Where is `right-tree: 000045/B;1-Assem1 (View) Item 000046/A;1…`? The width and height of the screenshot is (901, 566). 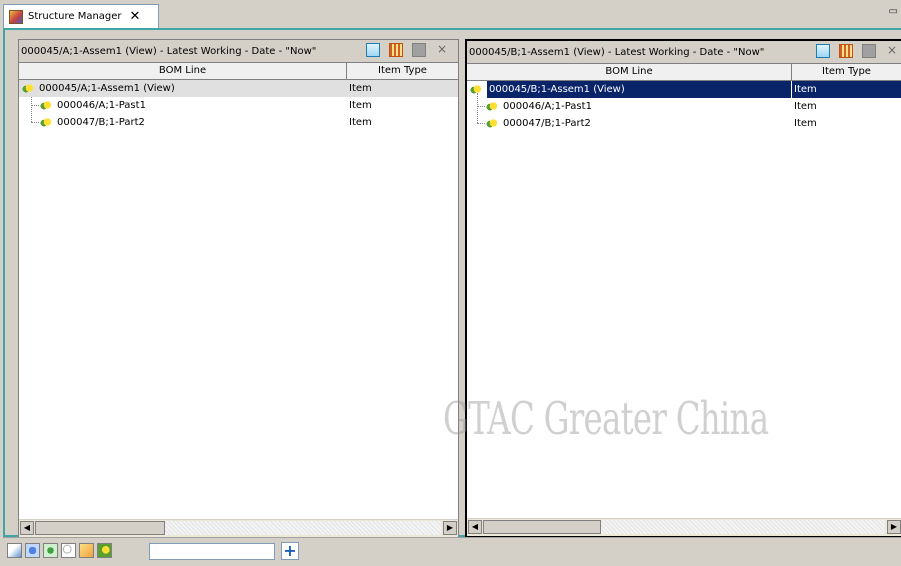
right-tree: 000045/B;1-Assem1 (View) Item 000046/A;1… is located at coordinates (684, 106).